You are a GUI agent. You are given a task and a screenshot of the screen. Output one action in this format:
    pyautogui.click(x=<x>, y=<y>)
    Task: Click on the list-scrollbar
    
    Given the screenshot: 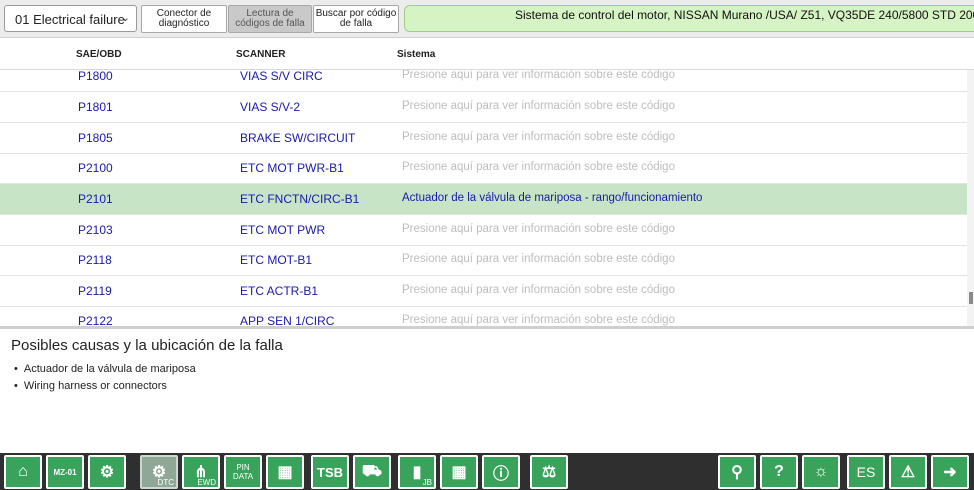 What is the action you would take?
    pyautogui.click(x=970, y=198)
    